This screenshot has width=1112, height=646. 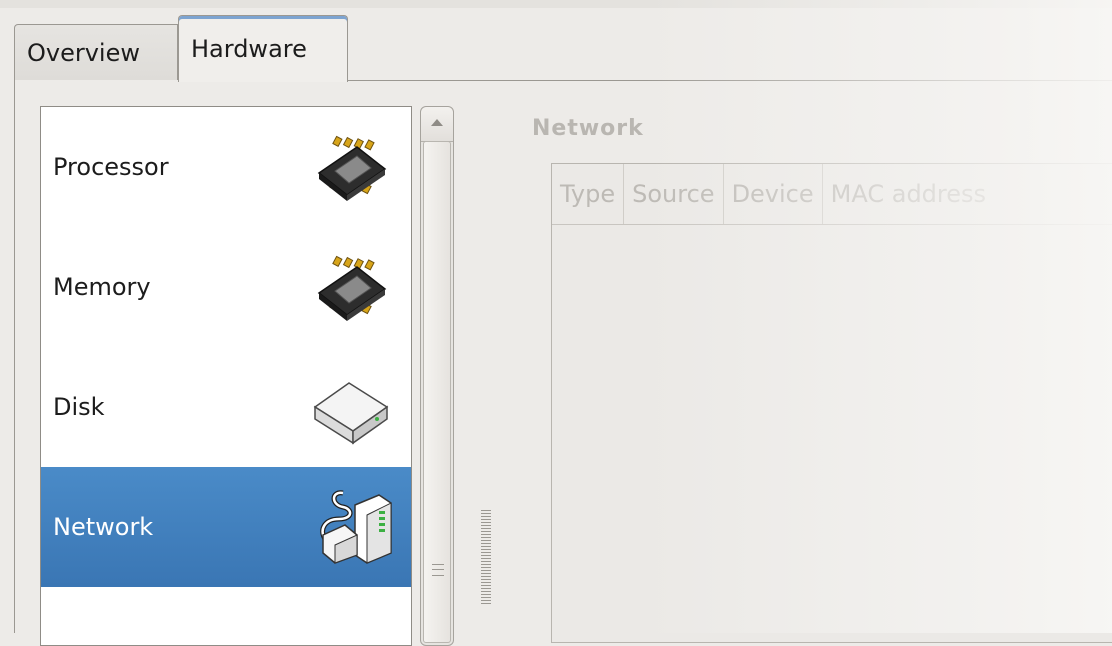 I want to click on list-item-label: Network, so click(x=103, y=527).